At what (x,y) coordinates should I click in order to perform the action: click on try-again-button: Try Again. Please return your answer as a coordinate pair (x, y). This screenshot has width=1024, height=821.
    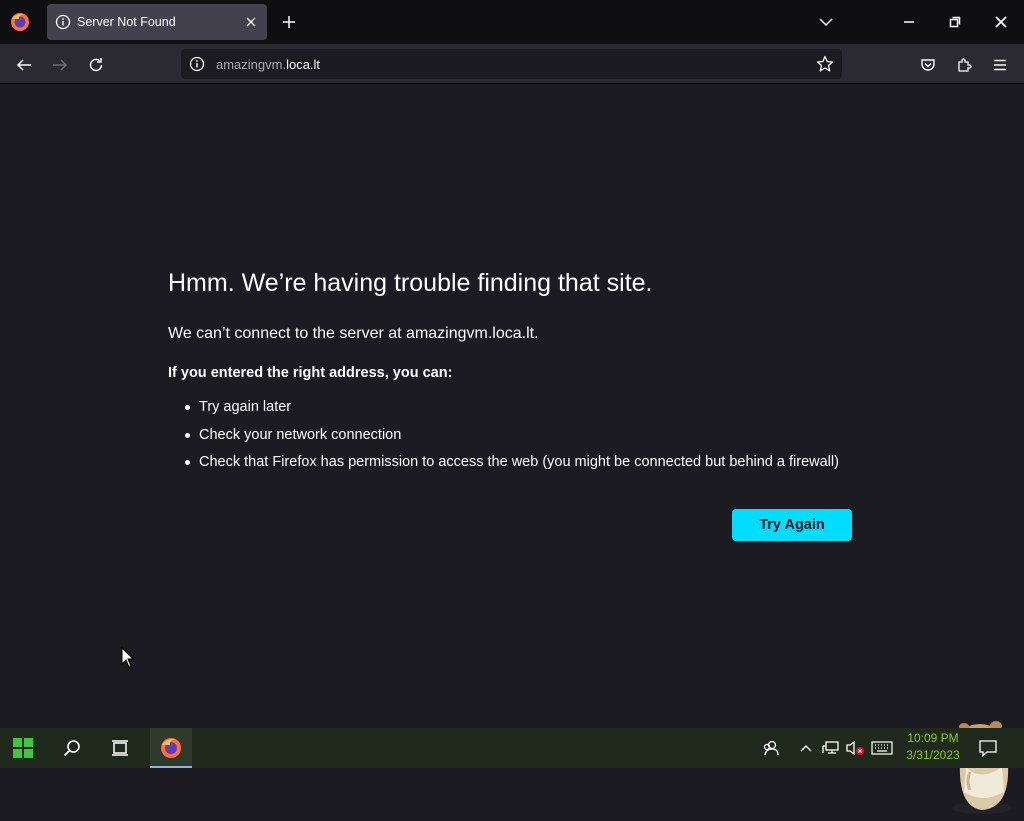
    Looking at the image, I should click on (792, 525).